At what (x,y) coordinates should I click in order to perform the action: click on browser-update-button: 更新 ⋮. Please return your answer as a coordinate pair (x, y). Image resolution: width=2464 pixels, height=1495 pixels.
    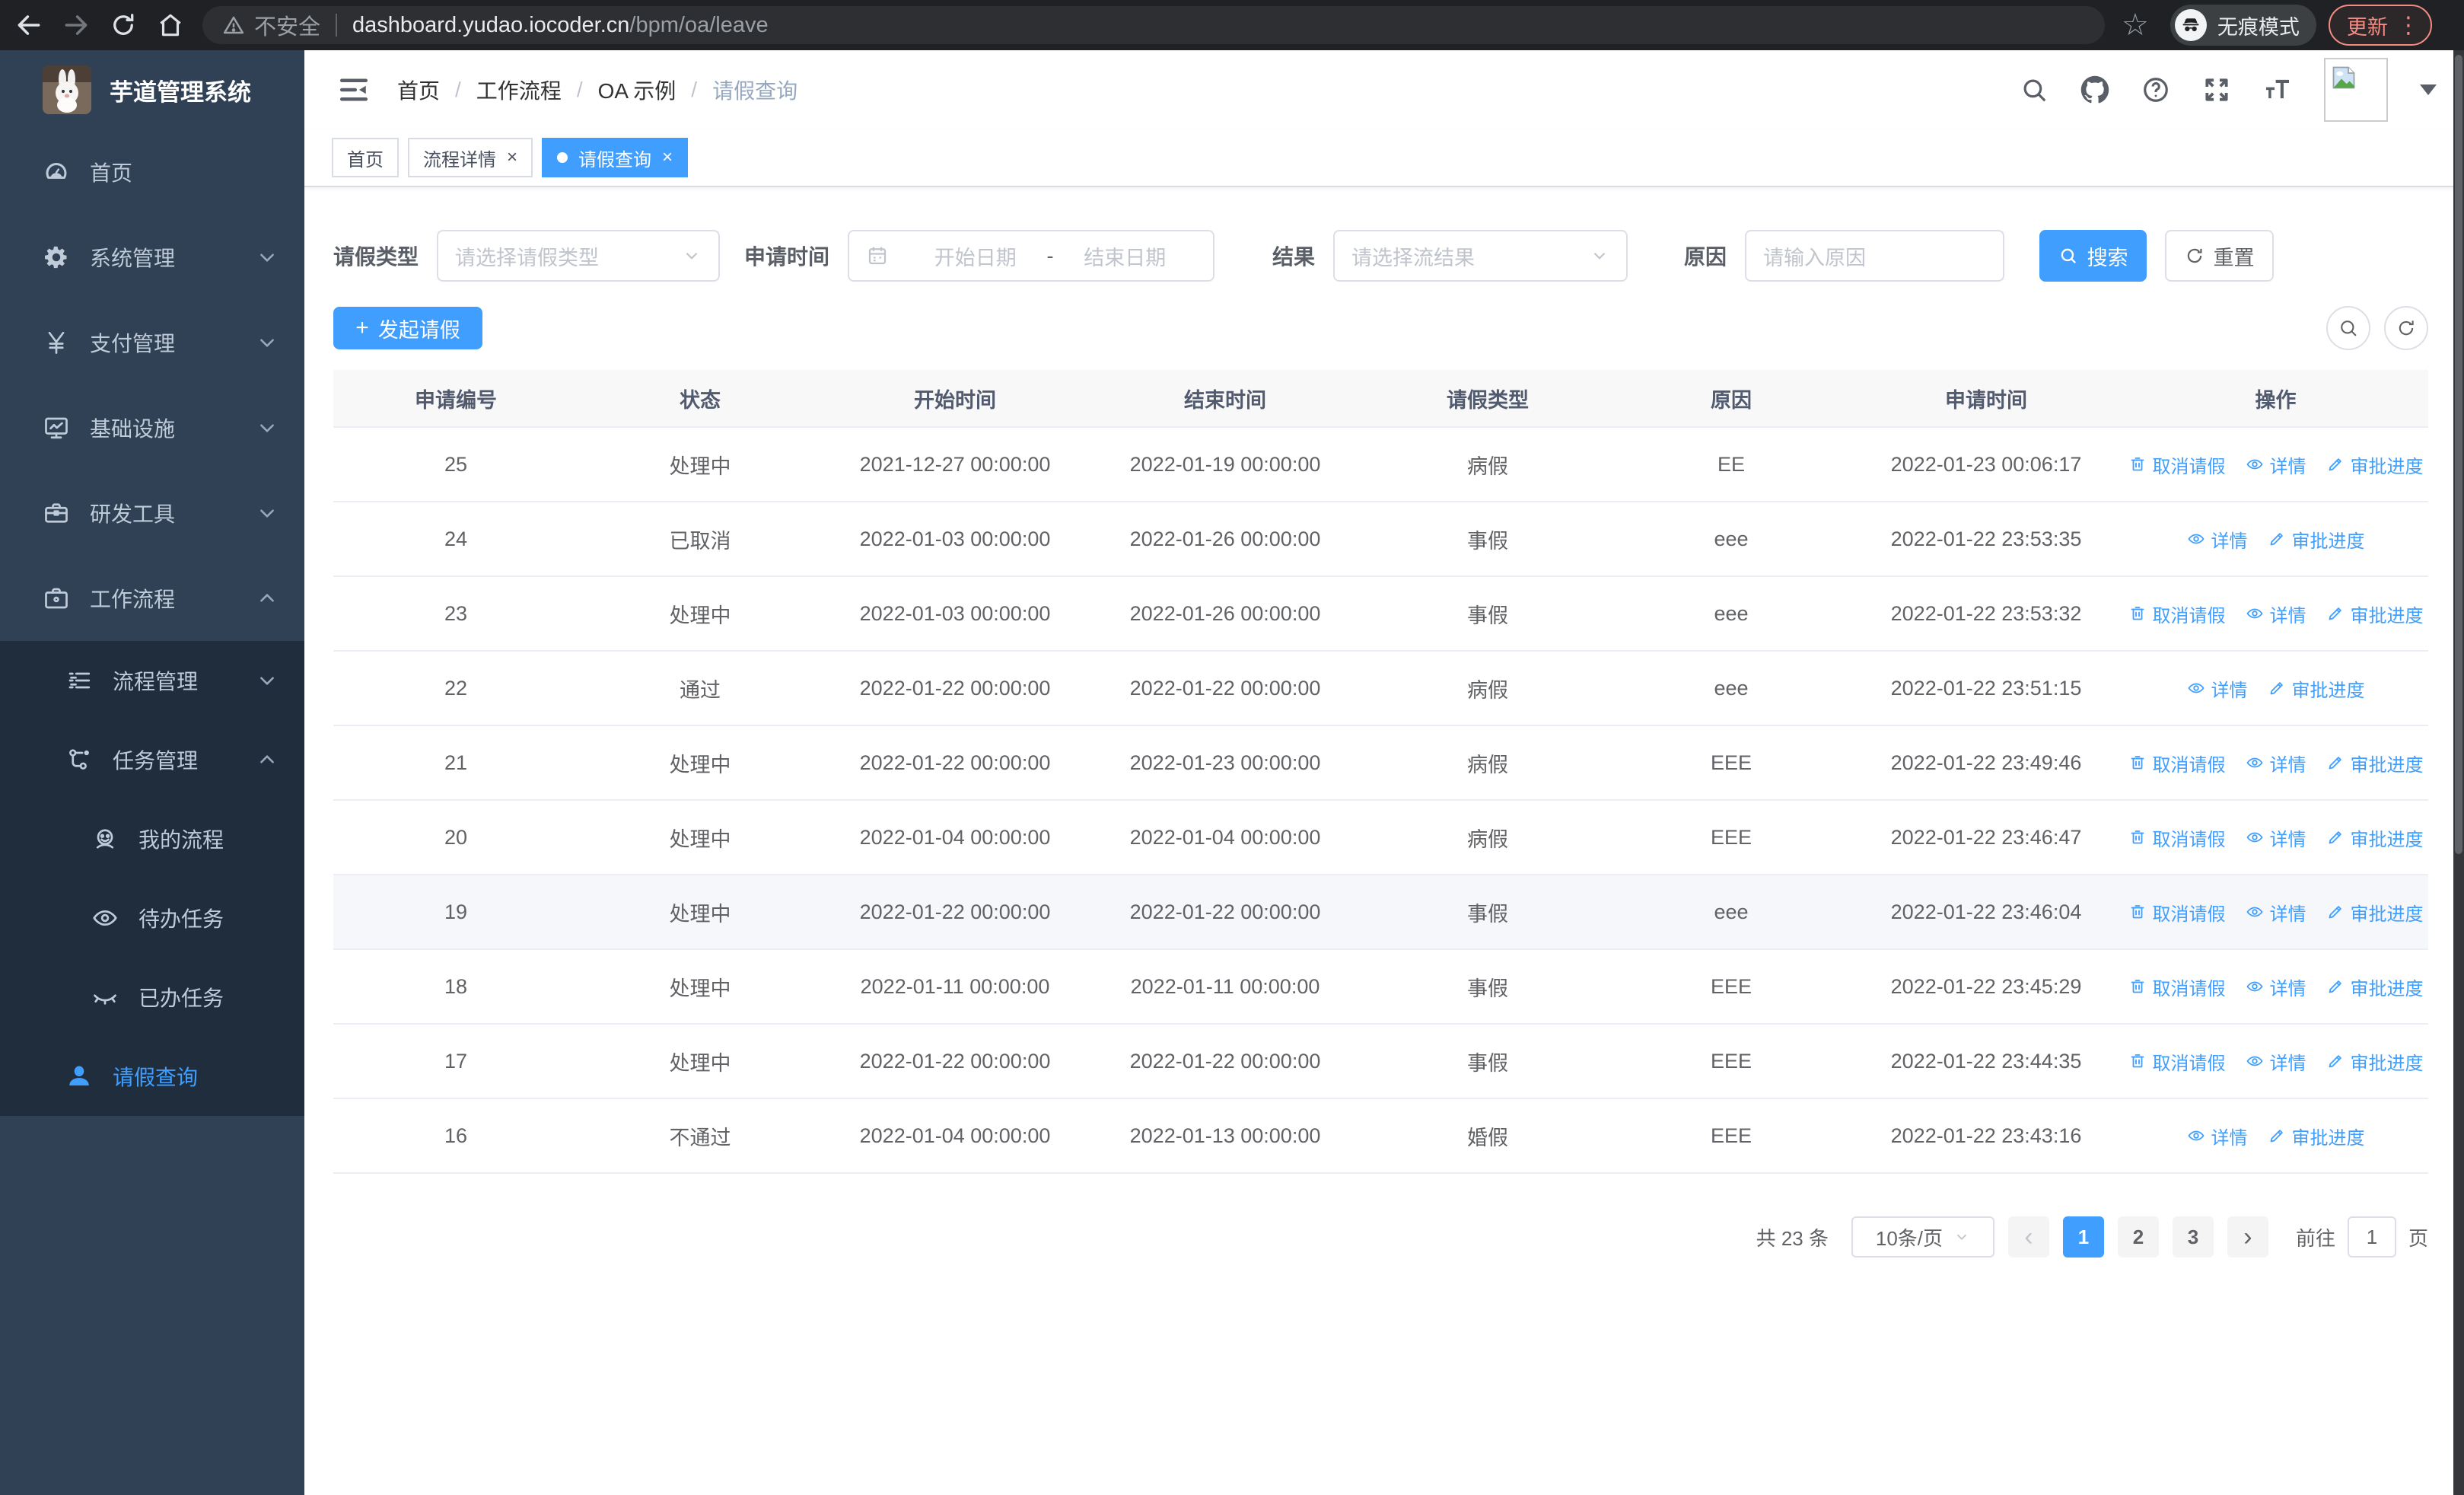
    Looking at the image, I should click on (2380, 26).